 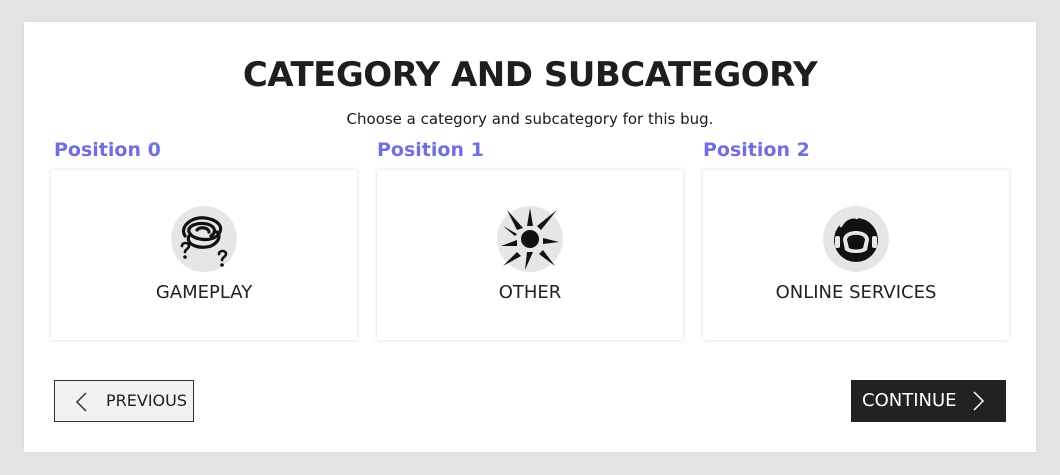 What do you see at coordinates (204, 239) in the screenshot?
I see `confused-question-icon` at bounding box center [204, 239].